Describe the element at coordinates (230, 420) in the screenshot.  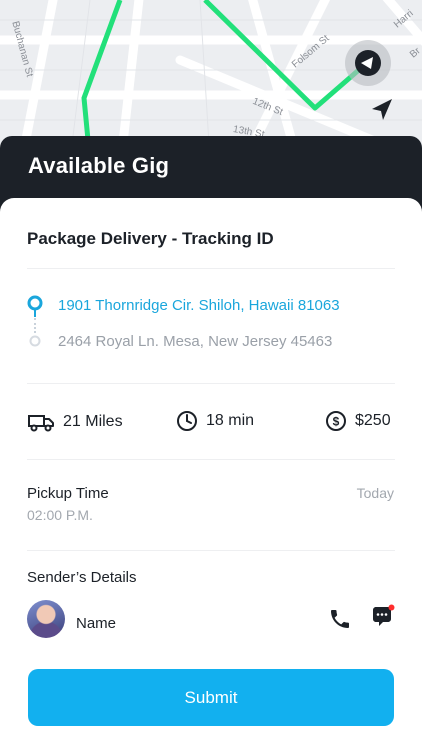
I see `duration-value: 18 min` at that location.